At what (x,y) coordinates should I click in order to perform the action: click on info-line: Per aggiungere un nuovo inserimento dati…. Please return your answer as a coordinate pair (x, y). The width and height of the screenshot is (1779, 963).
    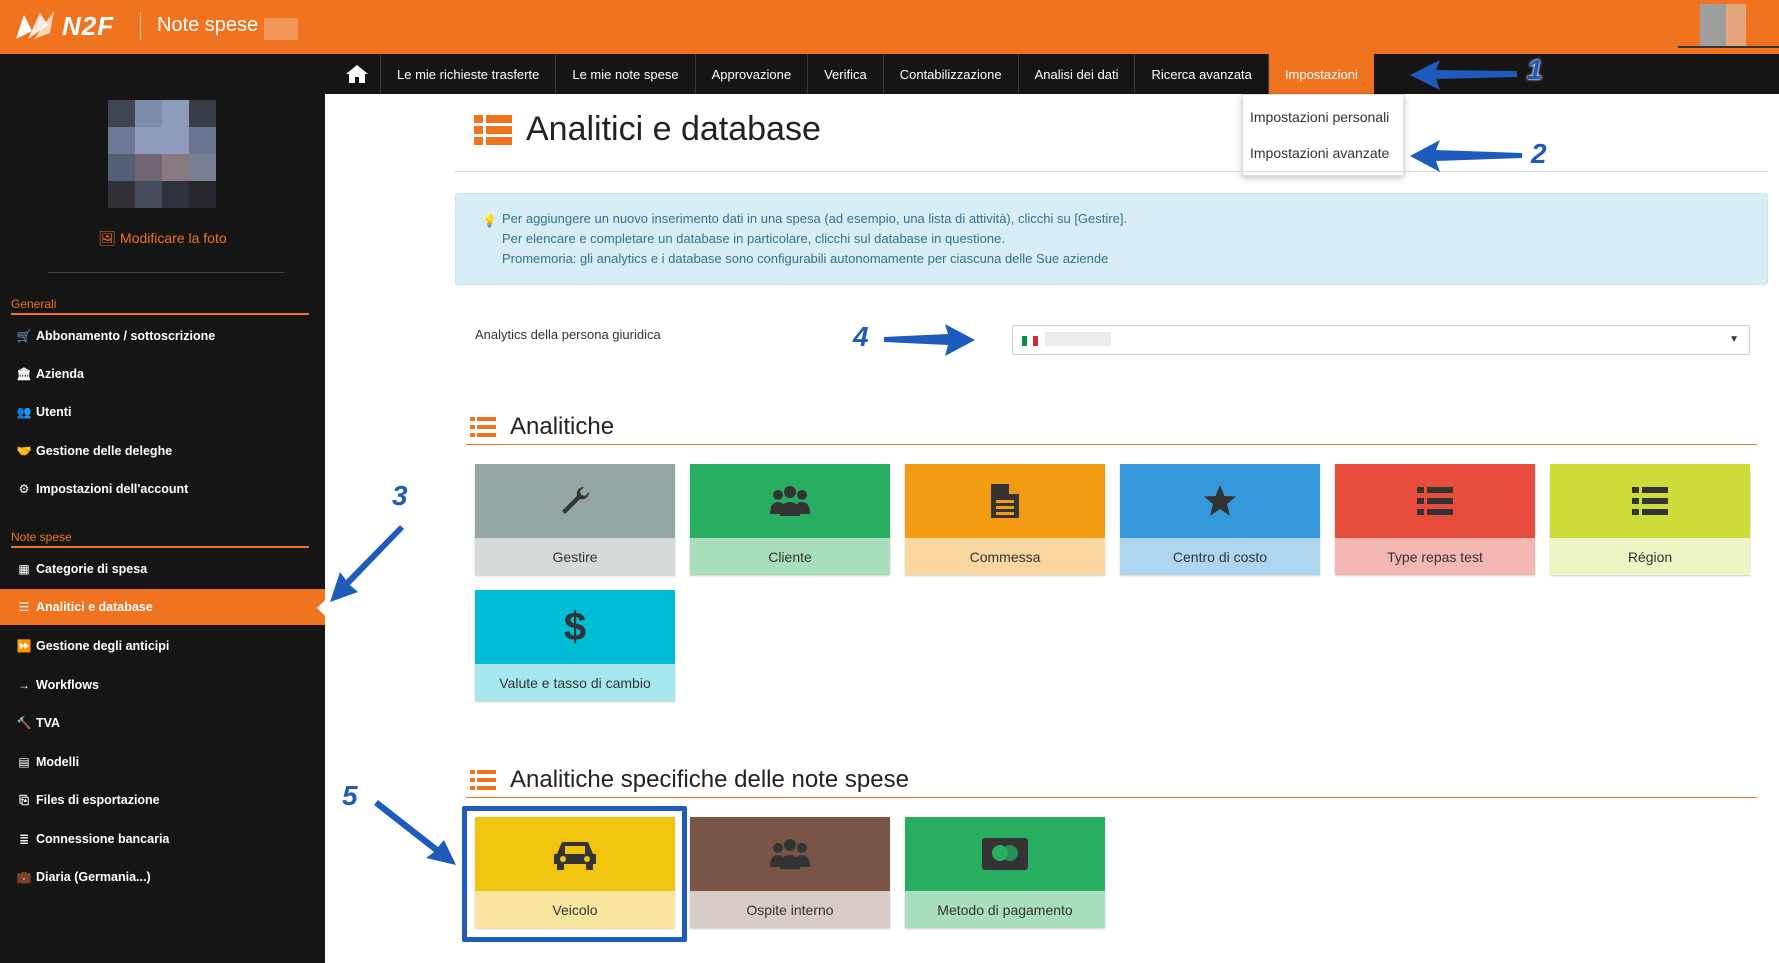
    Looking at the image, I should click on (815, 218).